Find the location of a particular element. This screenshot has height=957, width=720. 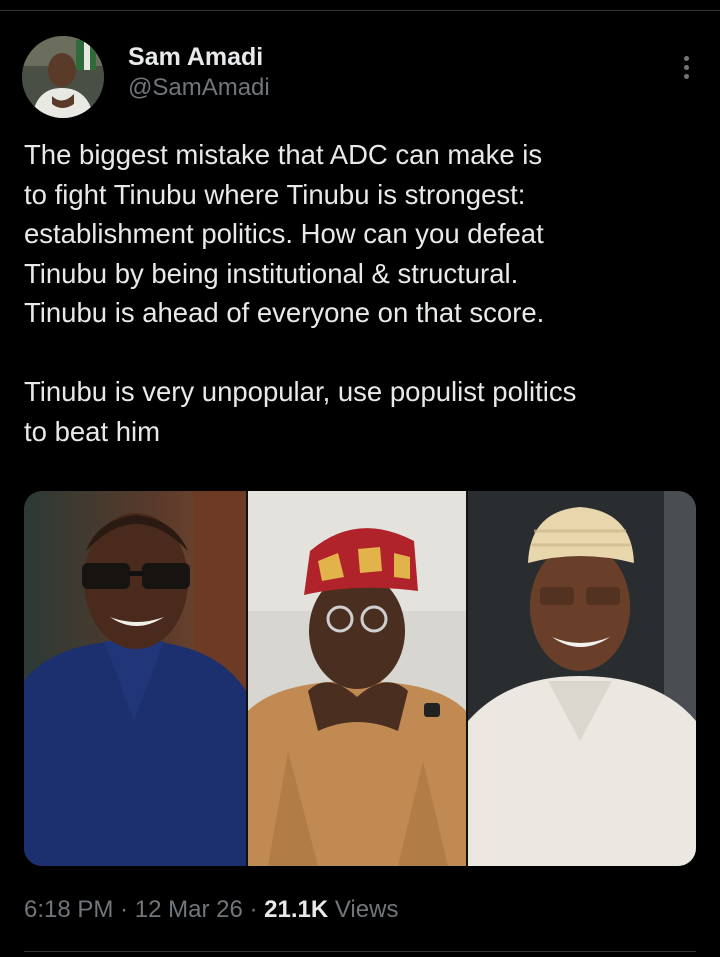

author-avatar is located at coordinates (63, 77).